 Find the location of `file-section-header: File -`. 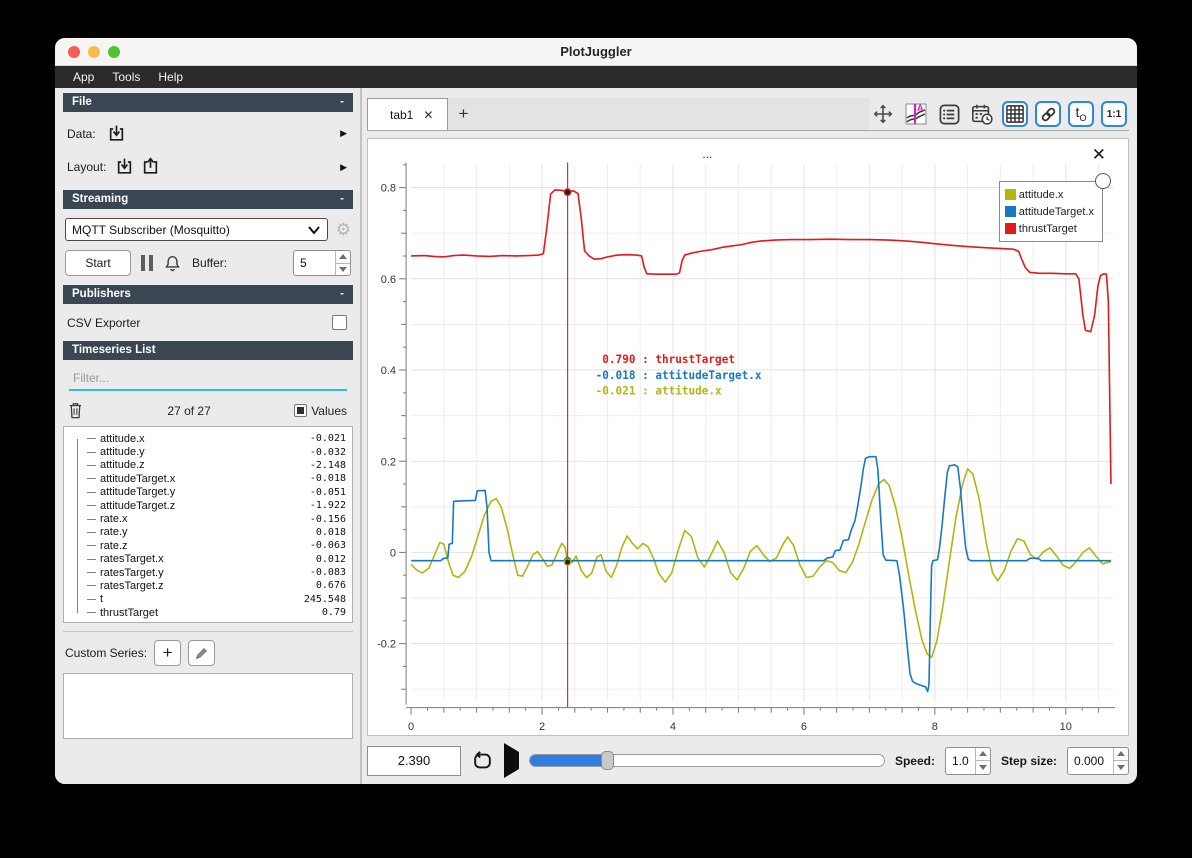

file-section-header: File - is located at coordinates (208, 102).